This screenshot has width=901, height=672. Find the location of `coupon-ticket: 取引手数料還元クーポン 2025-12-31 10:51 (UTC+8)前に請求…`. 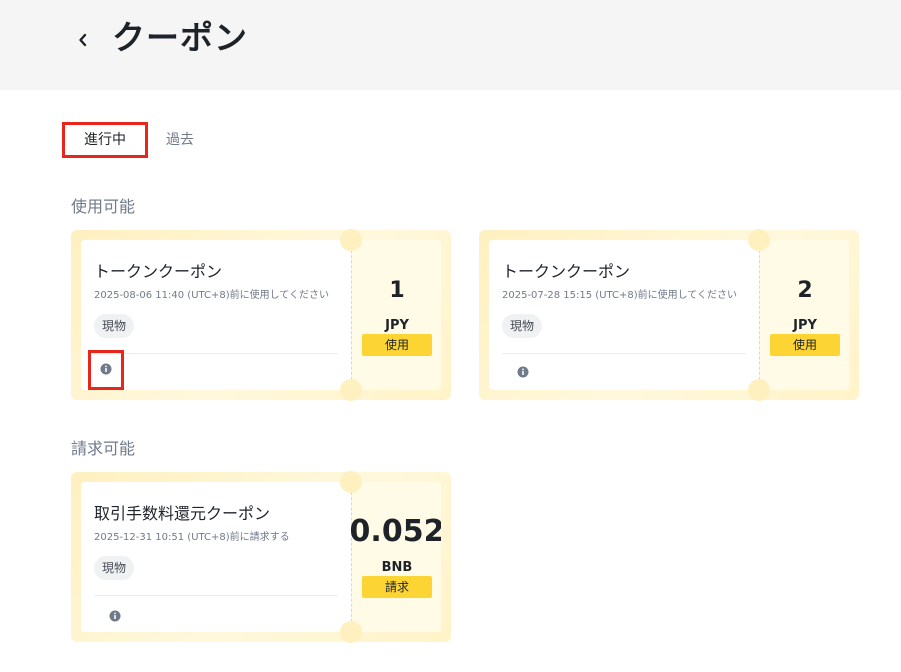

coupon-ticket: 取引手数料還元クーポン 2025-12-31 10:51 (UTC+8)前に請求… is located at coordinates (261, 557).